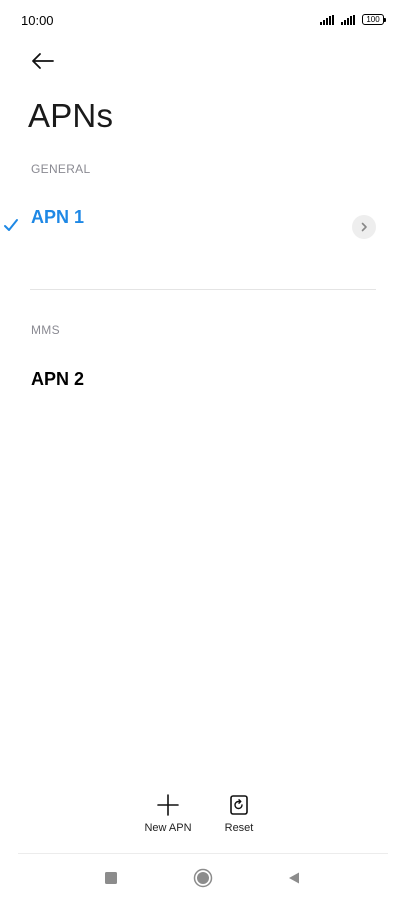  What do you see at coordinates (239, 805) in the screenshot?
I see `reset-icon` at bounding box center [239, 805].